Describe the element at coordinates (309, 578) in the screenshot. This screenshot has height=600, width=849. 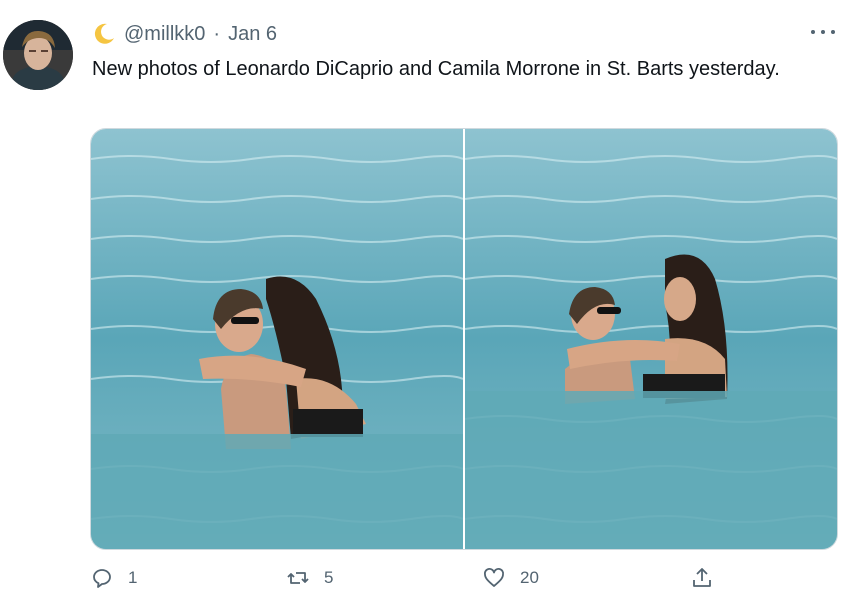
I see `retweet-button: 5` at that location.